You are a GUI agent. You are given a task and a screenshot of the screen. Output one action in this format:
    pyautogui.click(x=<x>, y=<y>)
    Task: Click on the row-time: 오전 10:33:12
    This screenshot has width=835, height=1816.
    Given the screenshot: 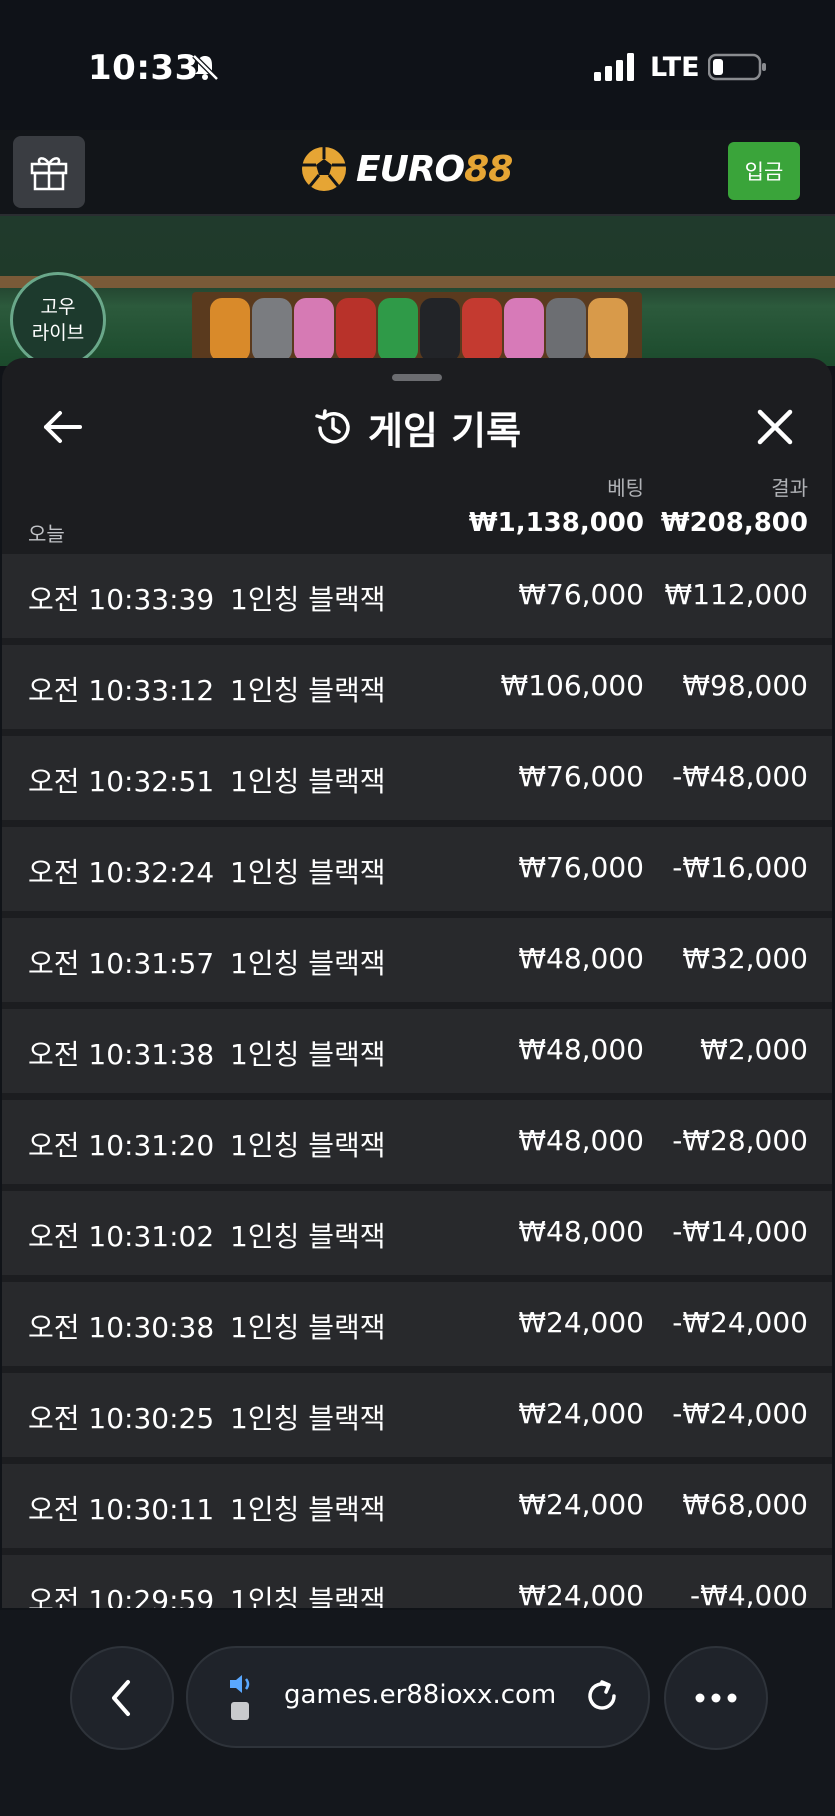 What is the action you would take?
    pyautogui.click(x=121, y=690)
    